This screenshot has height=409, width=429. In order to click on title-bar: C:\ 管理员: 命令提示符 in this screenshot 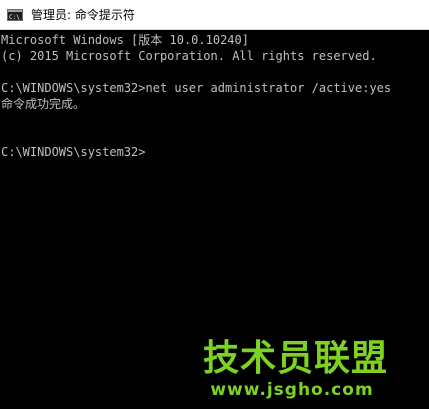, I will do `click(214, 15)`.